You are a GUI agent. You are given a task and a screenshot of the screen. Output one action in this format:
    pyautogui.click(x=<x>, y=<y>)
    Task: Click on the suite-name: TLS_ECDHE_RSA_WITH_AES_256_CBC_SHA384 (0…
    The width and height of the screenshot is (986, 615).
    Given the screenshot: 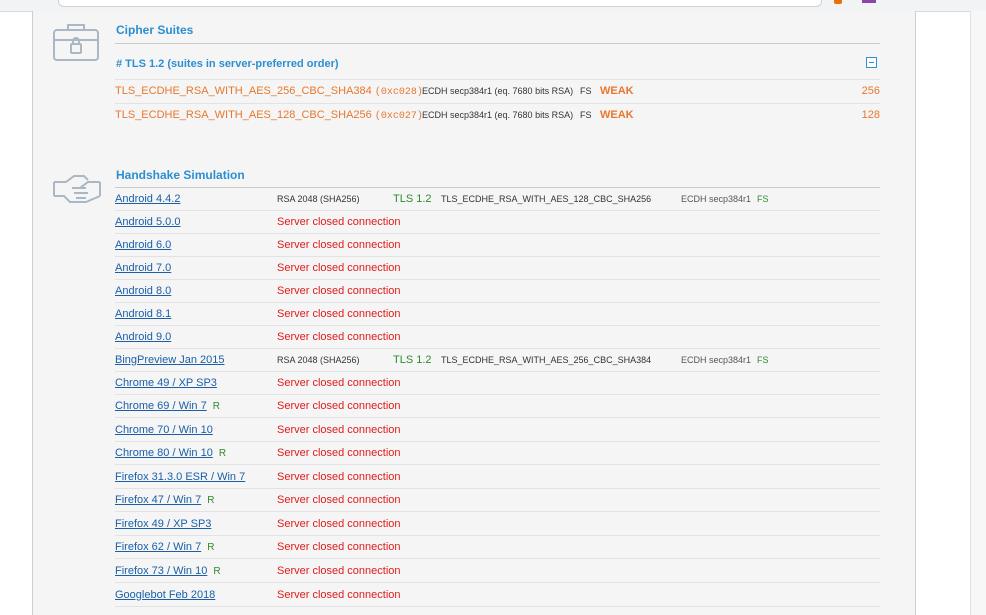 What is the action you would take?
    pyautogui.click(x=269, y=91)
    